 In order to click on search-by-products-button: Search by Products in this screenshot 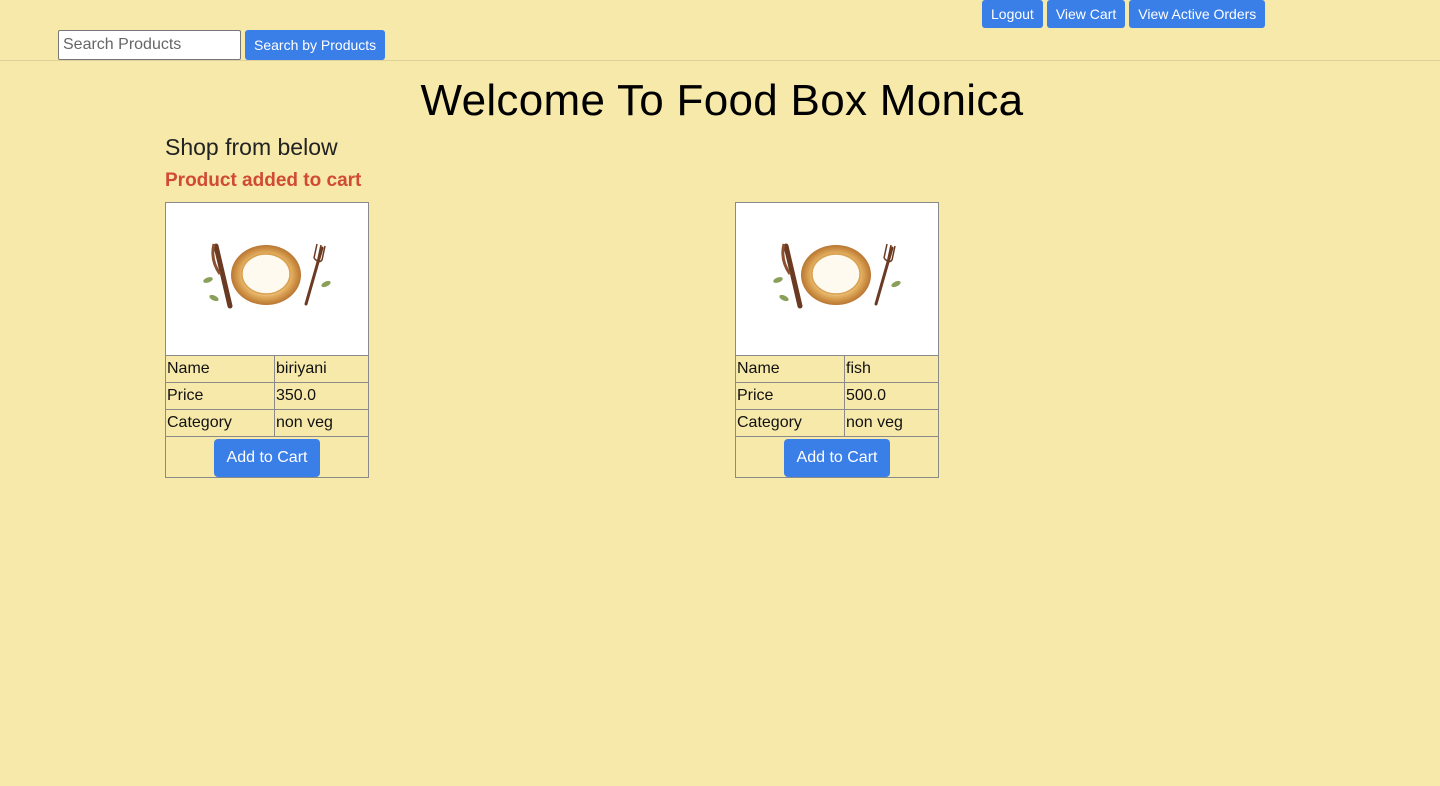, I will do `click(315, 45)`.